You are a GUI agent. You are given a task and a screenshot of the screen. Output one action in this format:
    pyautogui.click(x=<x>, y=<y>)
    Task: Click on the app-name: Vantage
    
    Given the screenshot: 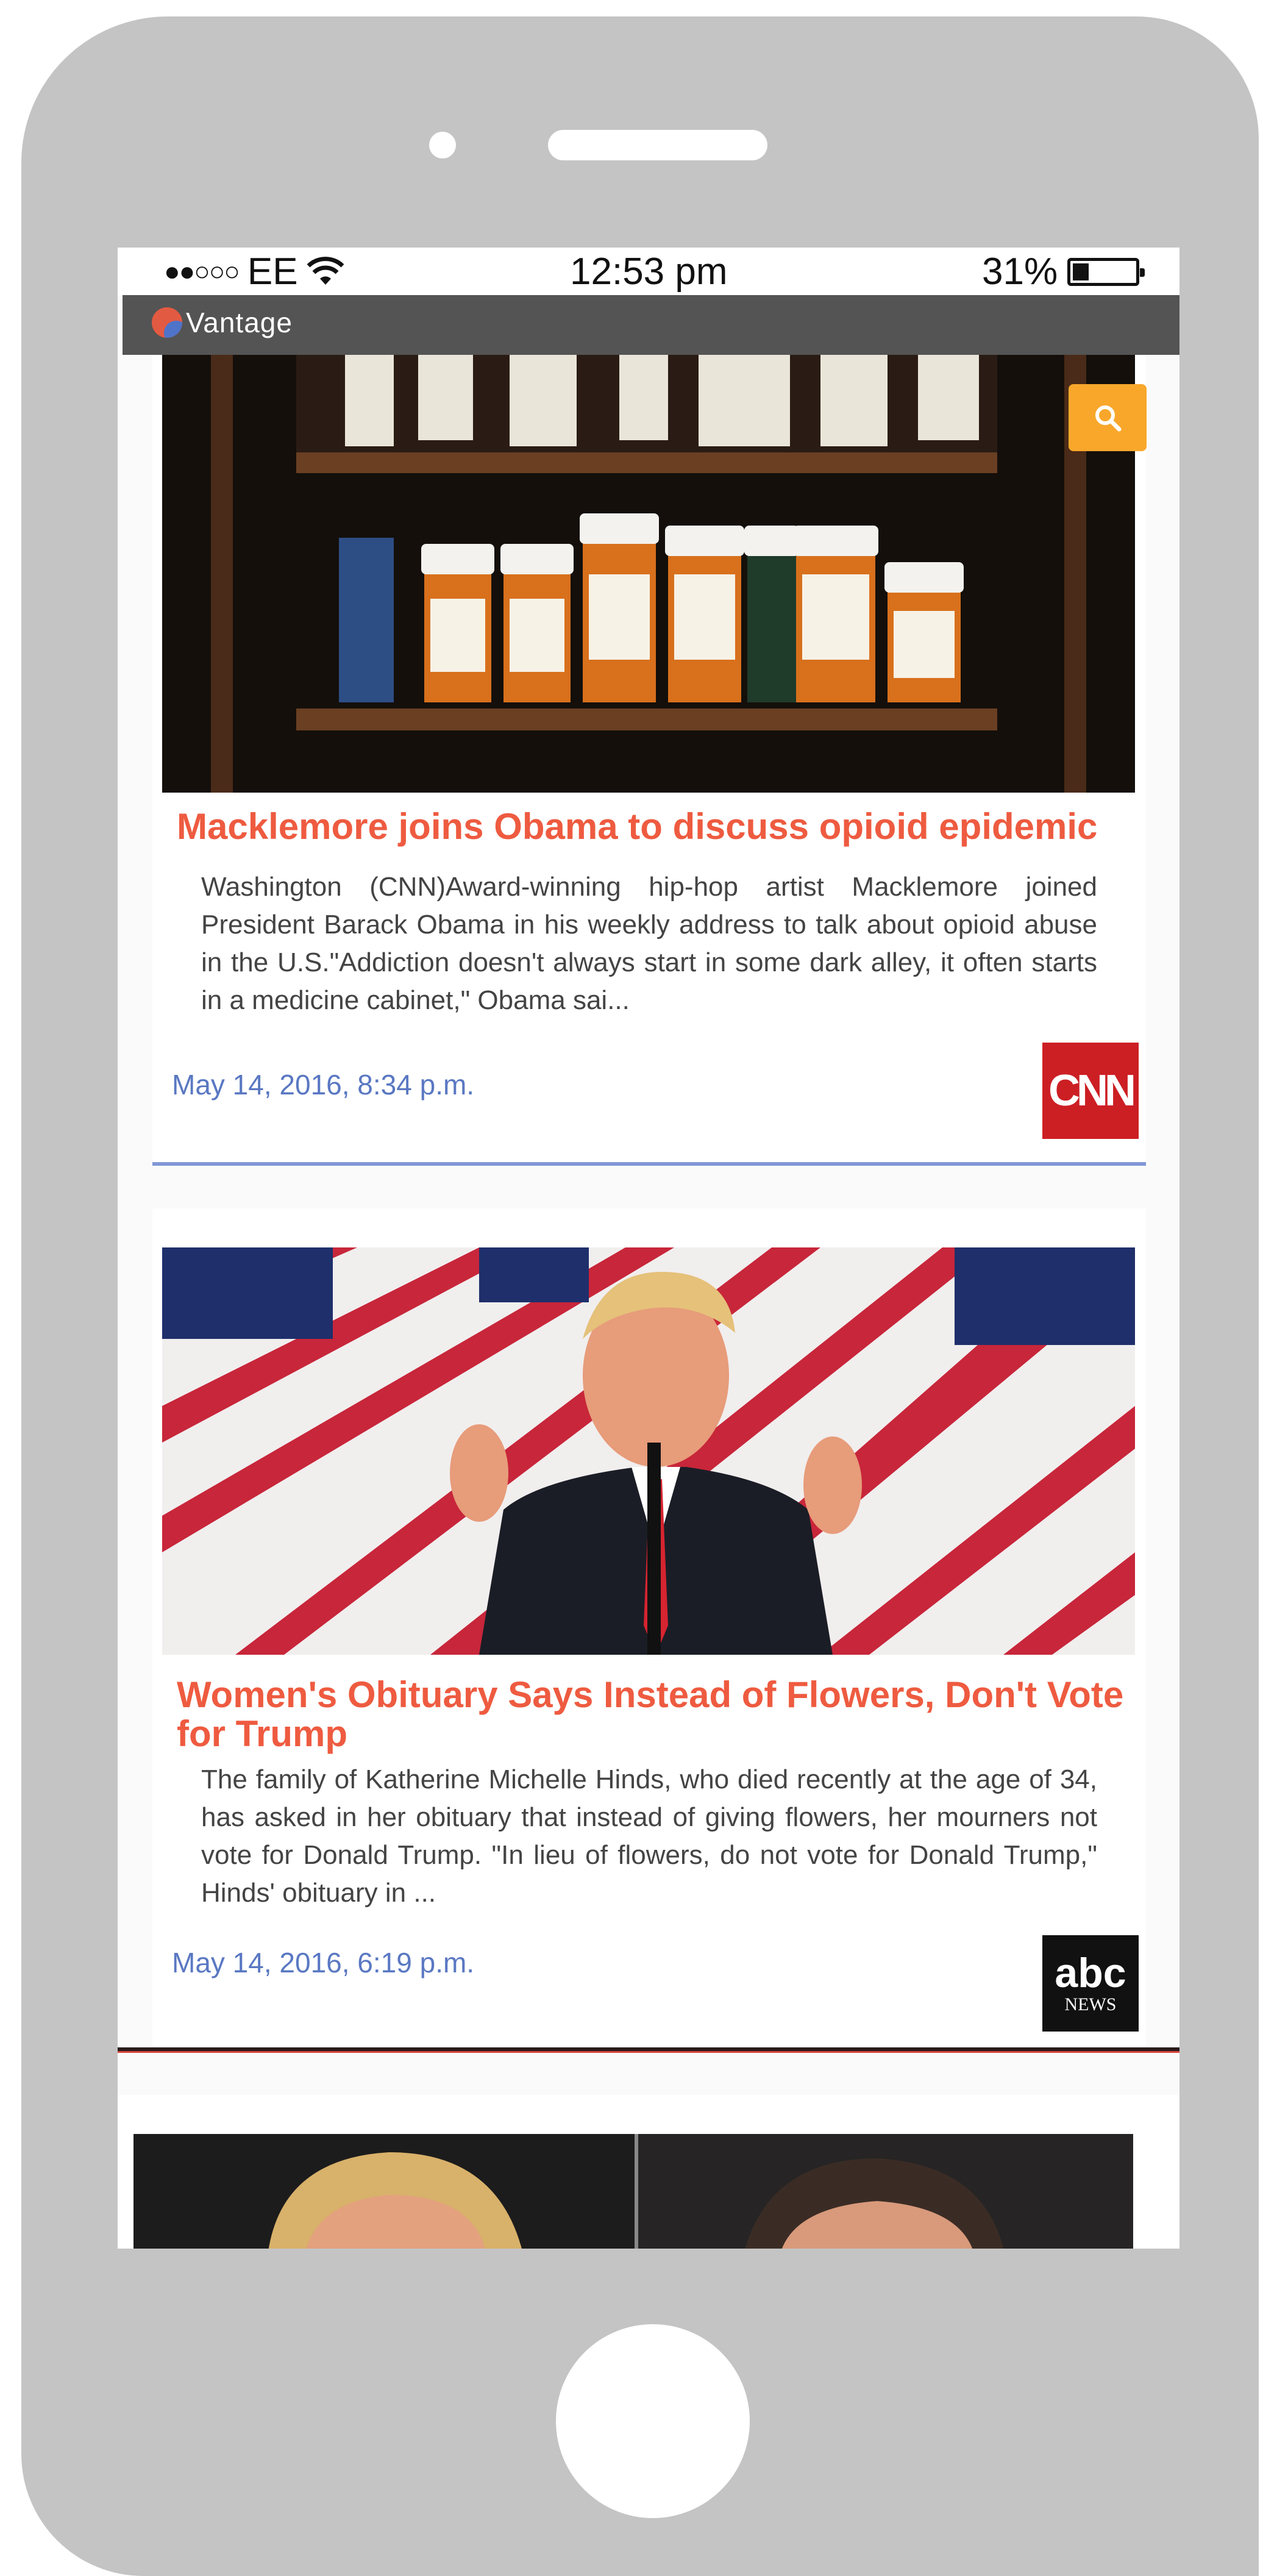 What is the action you would take?
    pyautogui.click(x=240, y=322)
    